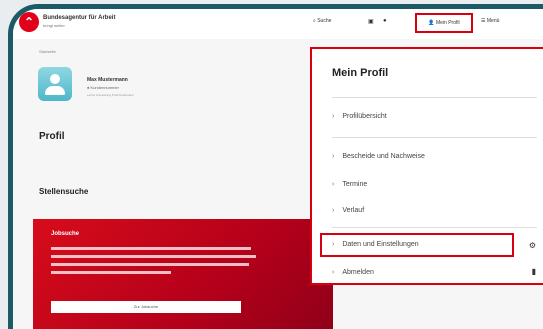 The width and height of the screenshot is (543, 329). Describe the element at coordinates (146, 307) in the screenshot. I see `jobsuche-button: Zur Jobsuche` at that location.